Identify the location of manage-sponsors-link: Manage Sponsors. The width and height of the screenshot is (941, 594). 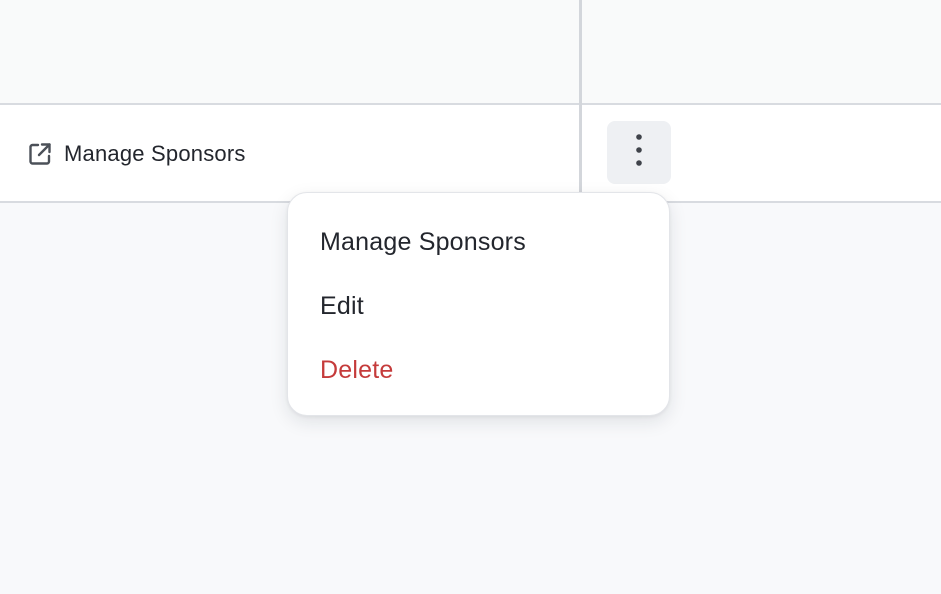
(136, 154).